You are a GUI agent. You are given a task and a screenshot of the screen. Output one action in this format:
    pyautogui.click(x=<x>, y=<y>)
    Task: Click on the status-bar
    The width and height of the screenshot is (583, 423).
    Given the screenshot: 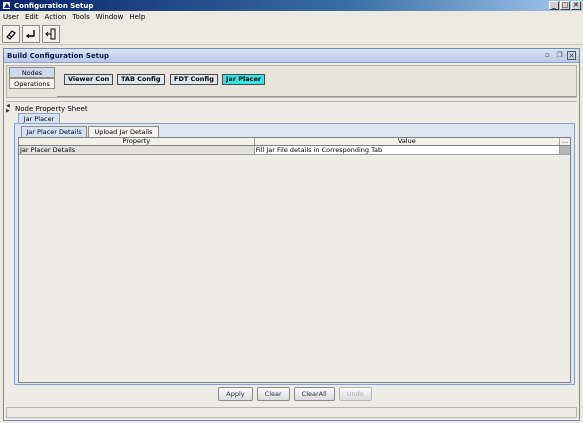 What is the action you would take?
    pyautogui.click(x=291, y=412)
    